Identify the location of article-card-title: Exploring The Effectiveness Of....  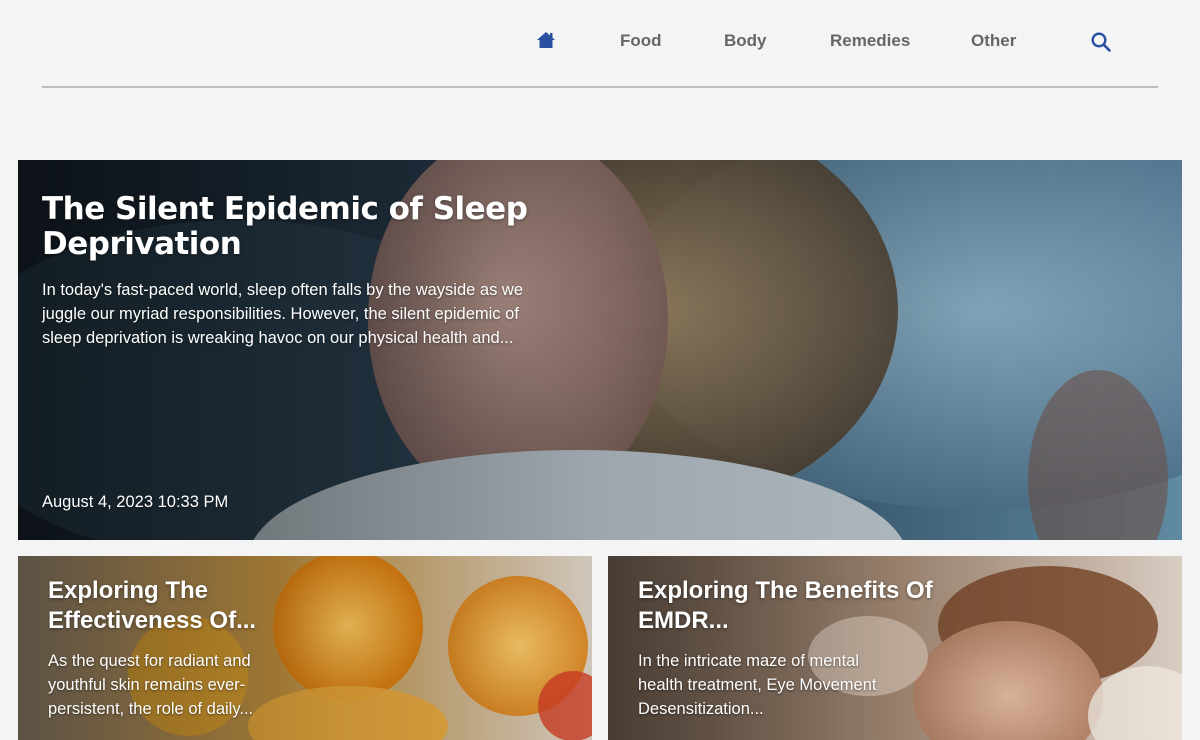
(198, 606).